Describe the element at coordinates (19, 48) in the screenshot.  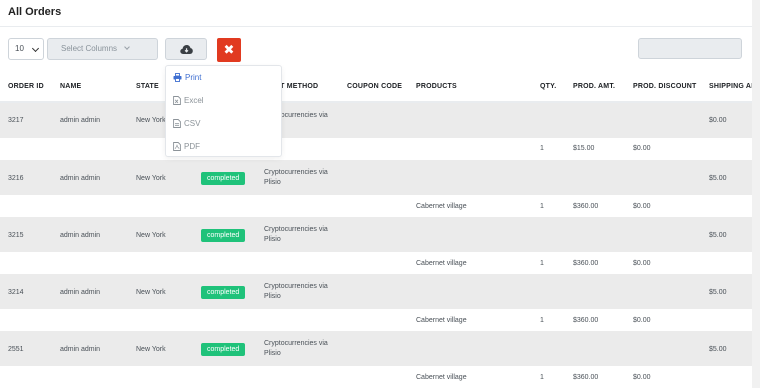
I see `page-length-value: 10` at that location.